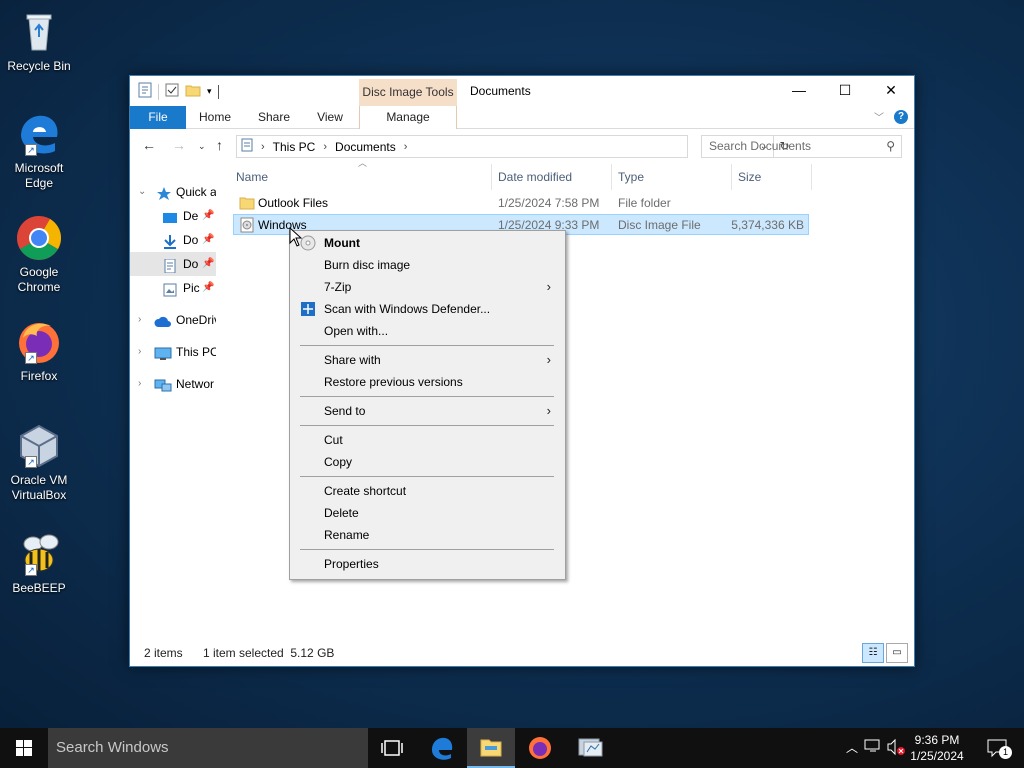 This screenshot has width=1024, height=768. Describe the element at coordinates (341, 513) in the screenshot. I see `menu-label: Delete` at that location.